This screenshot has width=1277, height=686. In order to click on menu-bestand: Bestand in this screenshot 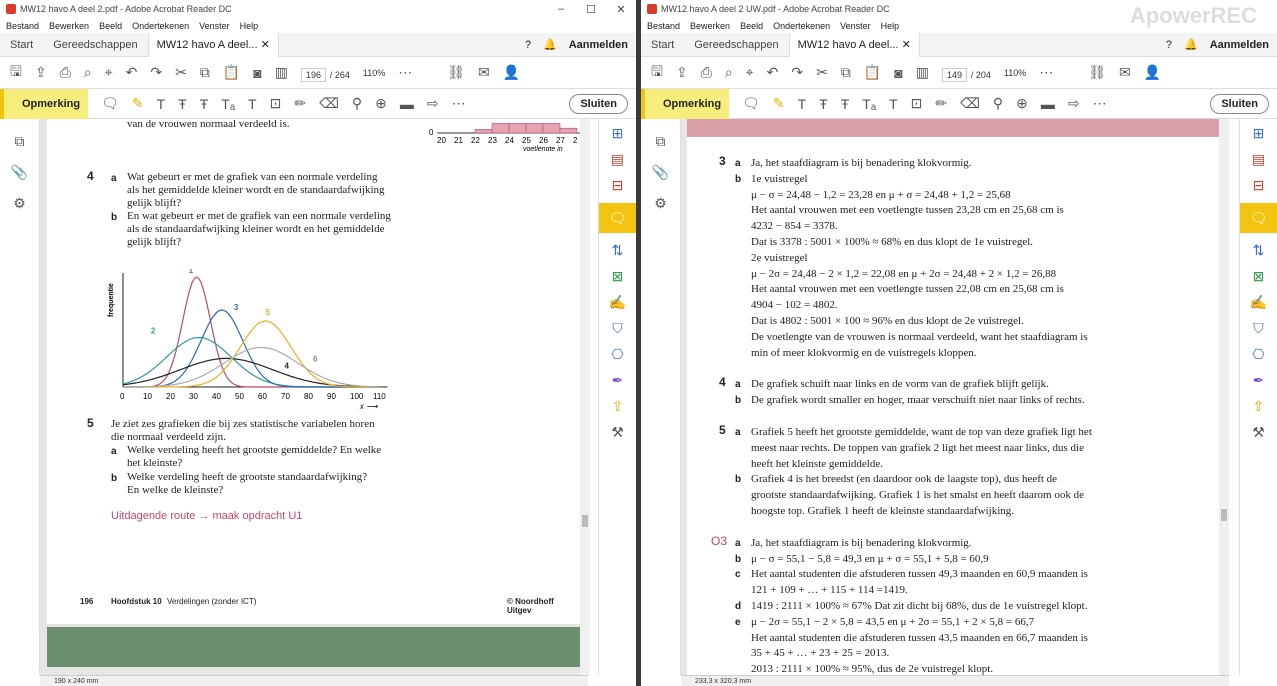, I will do `click(22, 26)`.